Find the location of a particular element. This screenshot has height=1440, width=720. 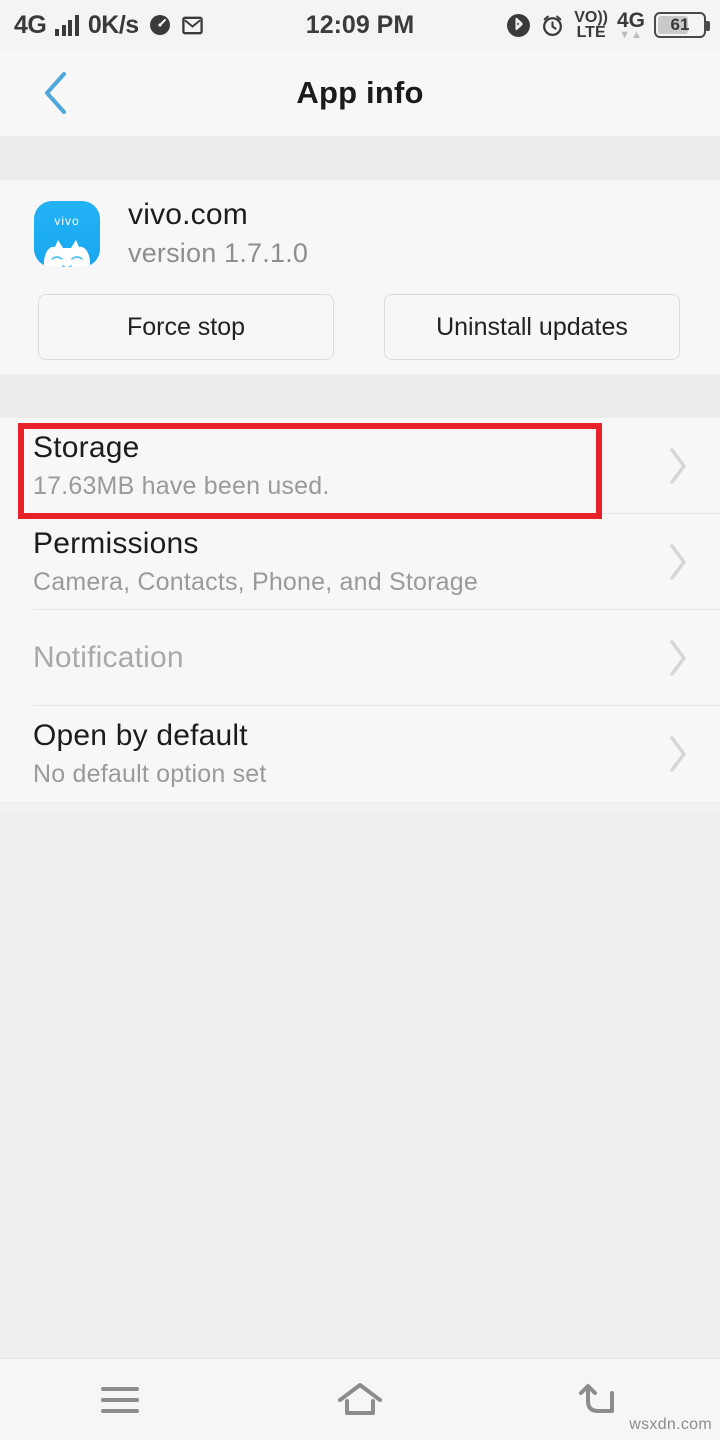

network-type-right-label: 4G is located at coordinates (630, 20).